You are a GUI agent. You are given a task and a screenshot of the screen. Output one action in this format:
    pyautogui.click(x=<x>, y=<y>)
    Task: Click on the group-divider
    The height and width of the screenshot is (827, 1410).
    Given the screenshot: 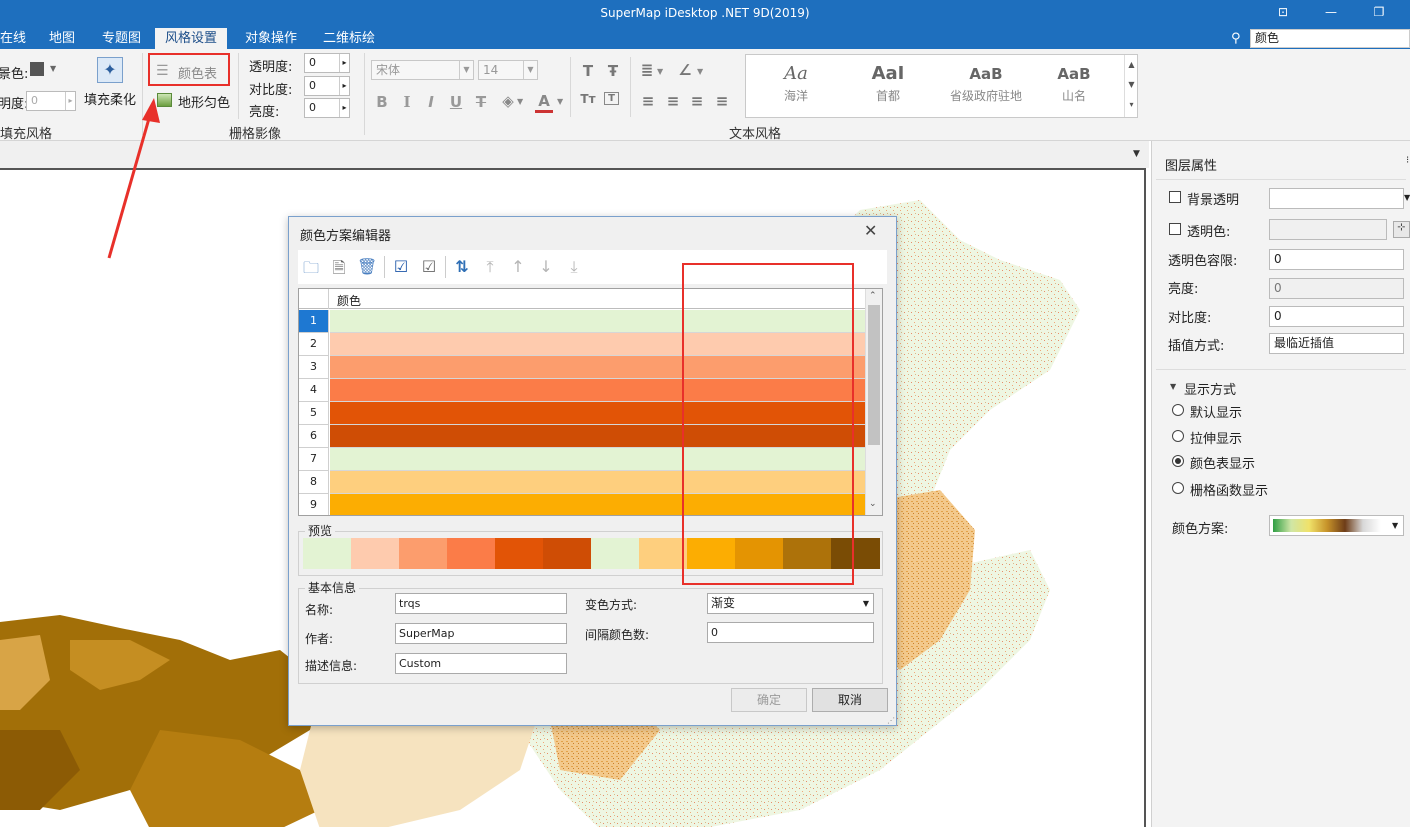 What is the action you would take?
    pyautogui.click(x=364, y=94)
    